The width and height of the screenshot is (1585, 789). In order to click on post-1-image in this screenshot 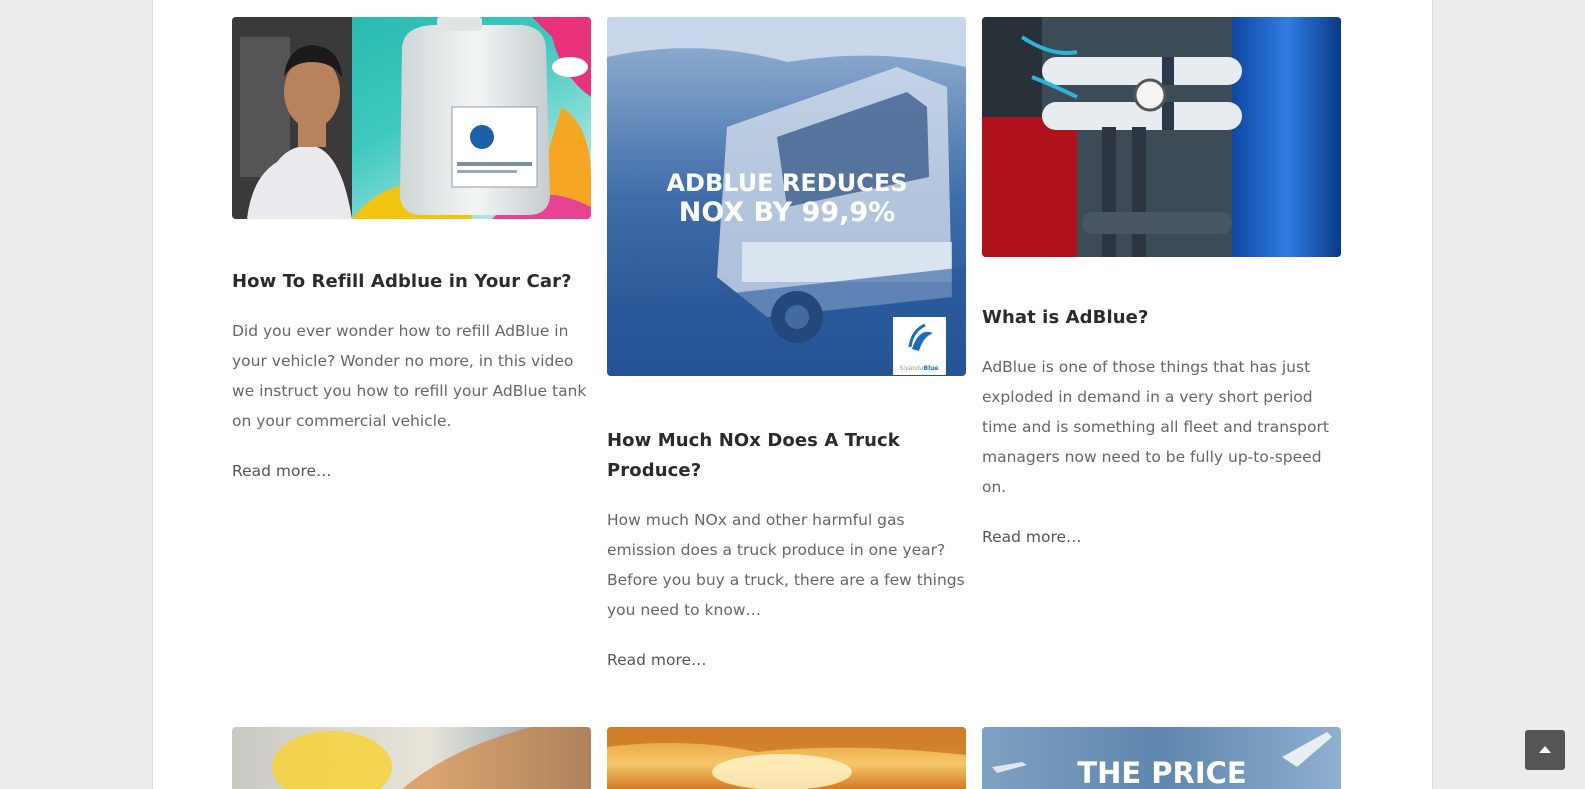, I will do `click(411, 118)`.